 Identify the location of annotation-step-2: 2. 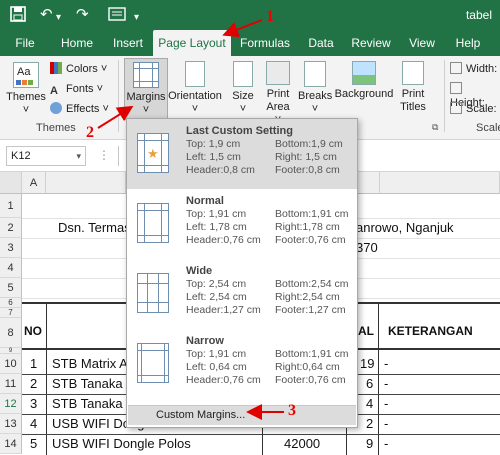
(90, 132).